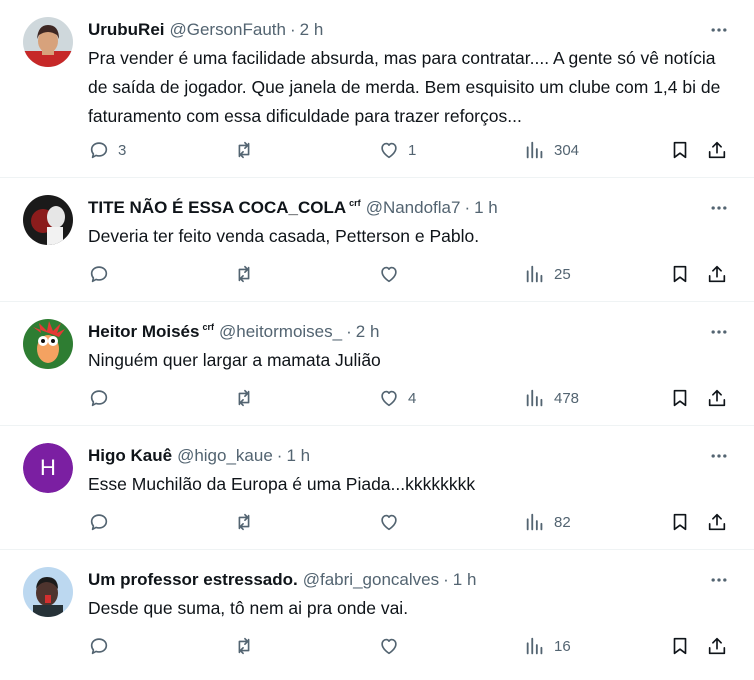 This screenshot has width=754, height=680. What do you see at coordinates (547, 274) in the screenshot?
I see `views-button: 25` at bounding box center [547, 274].